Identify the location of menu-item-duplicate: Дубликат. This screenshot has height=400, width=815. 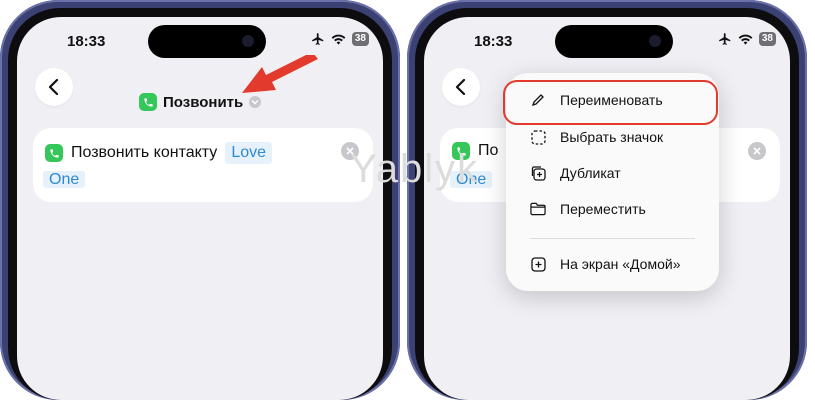
(575, 173).